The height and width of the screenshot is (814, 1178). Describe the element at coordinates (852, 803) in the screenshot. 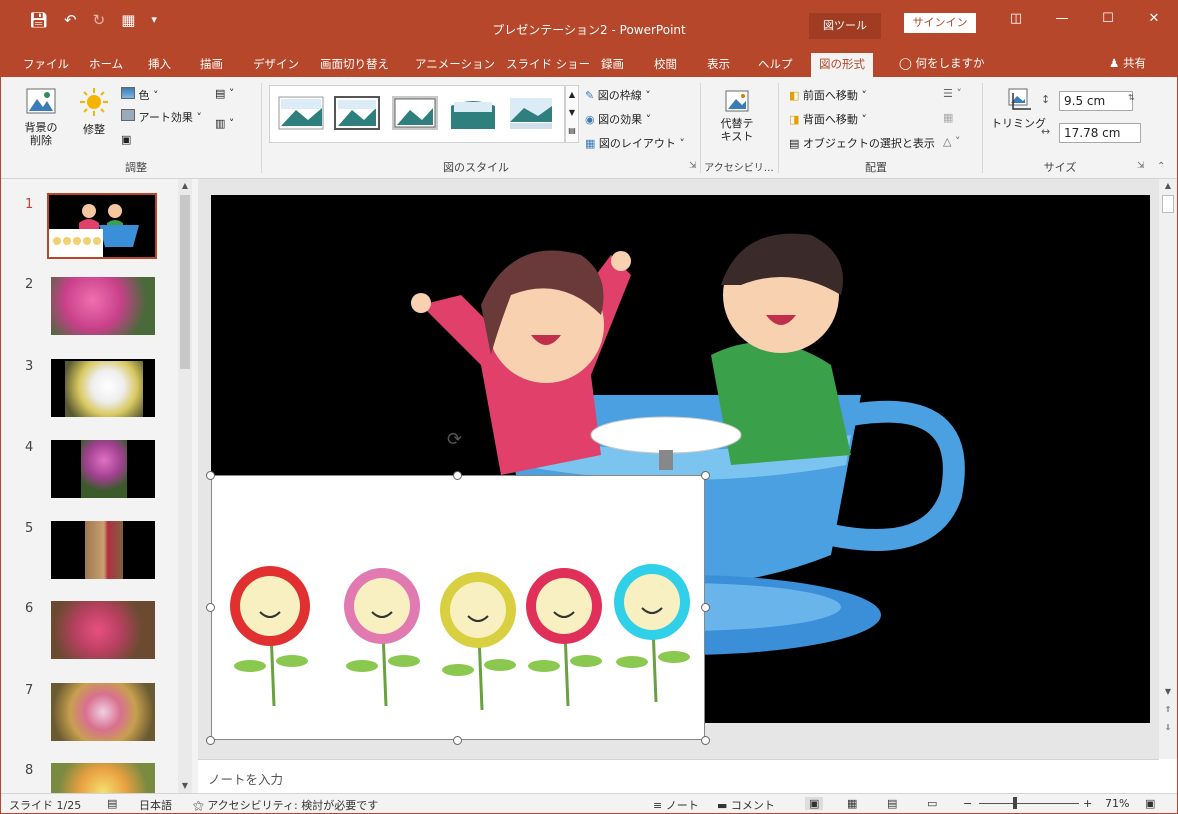

I see `slide-sorter-icon: ▦` at that location.